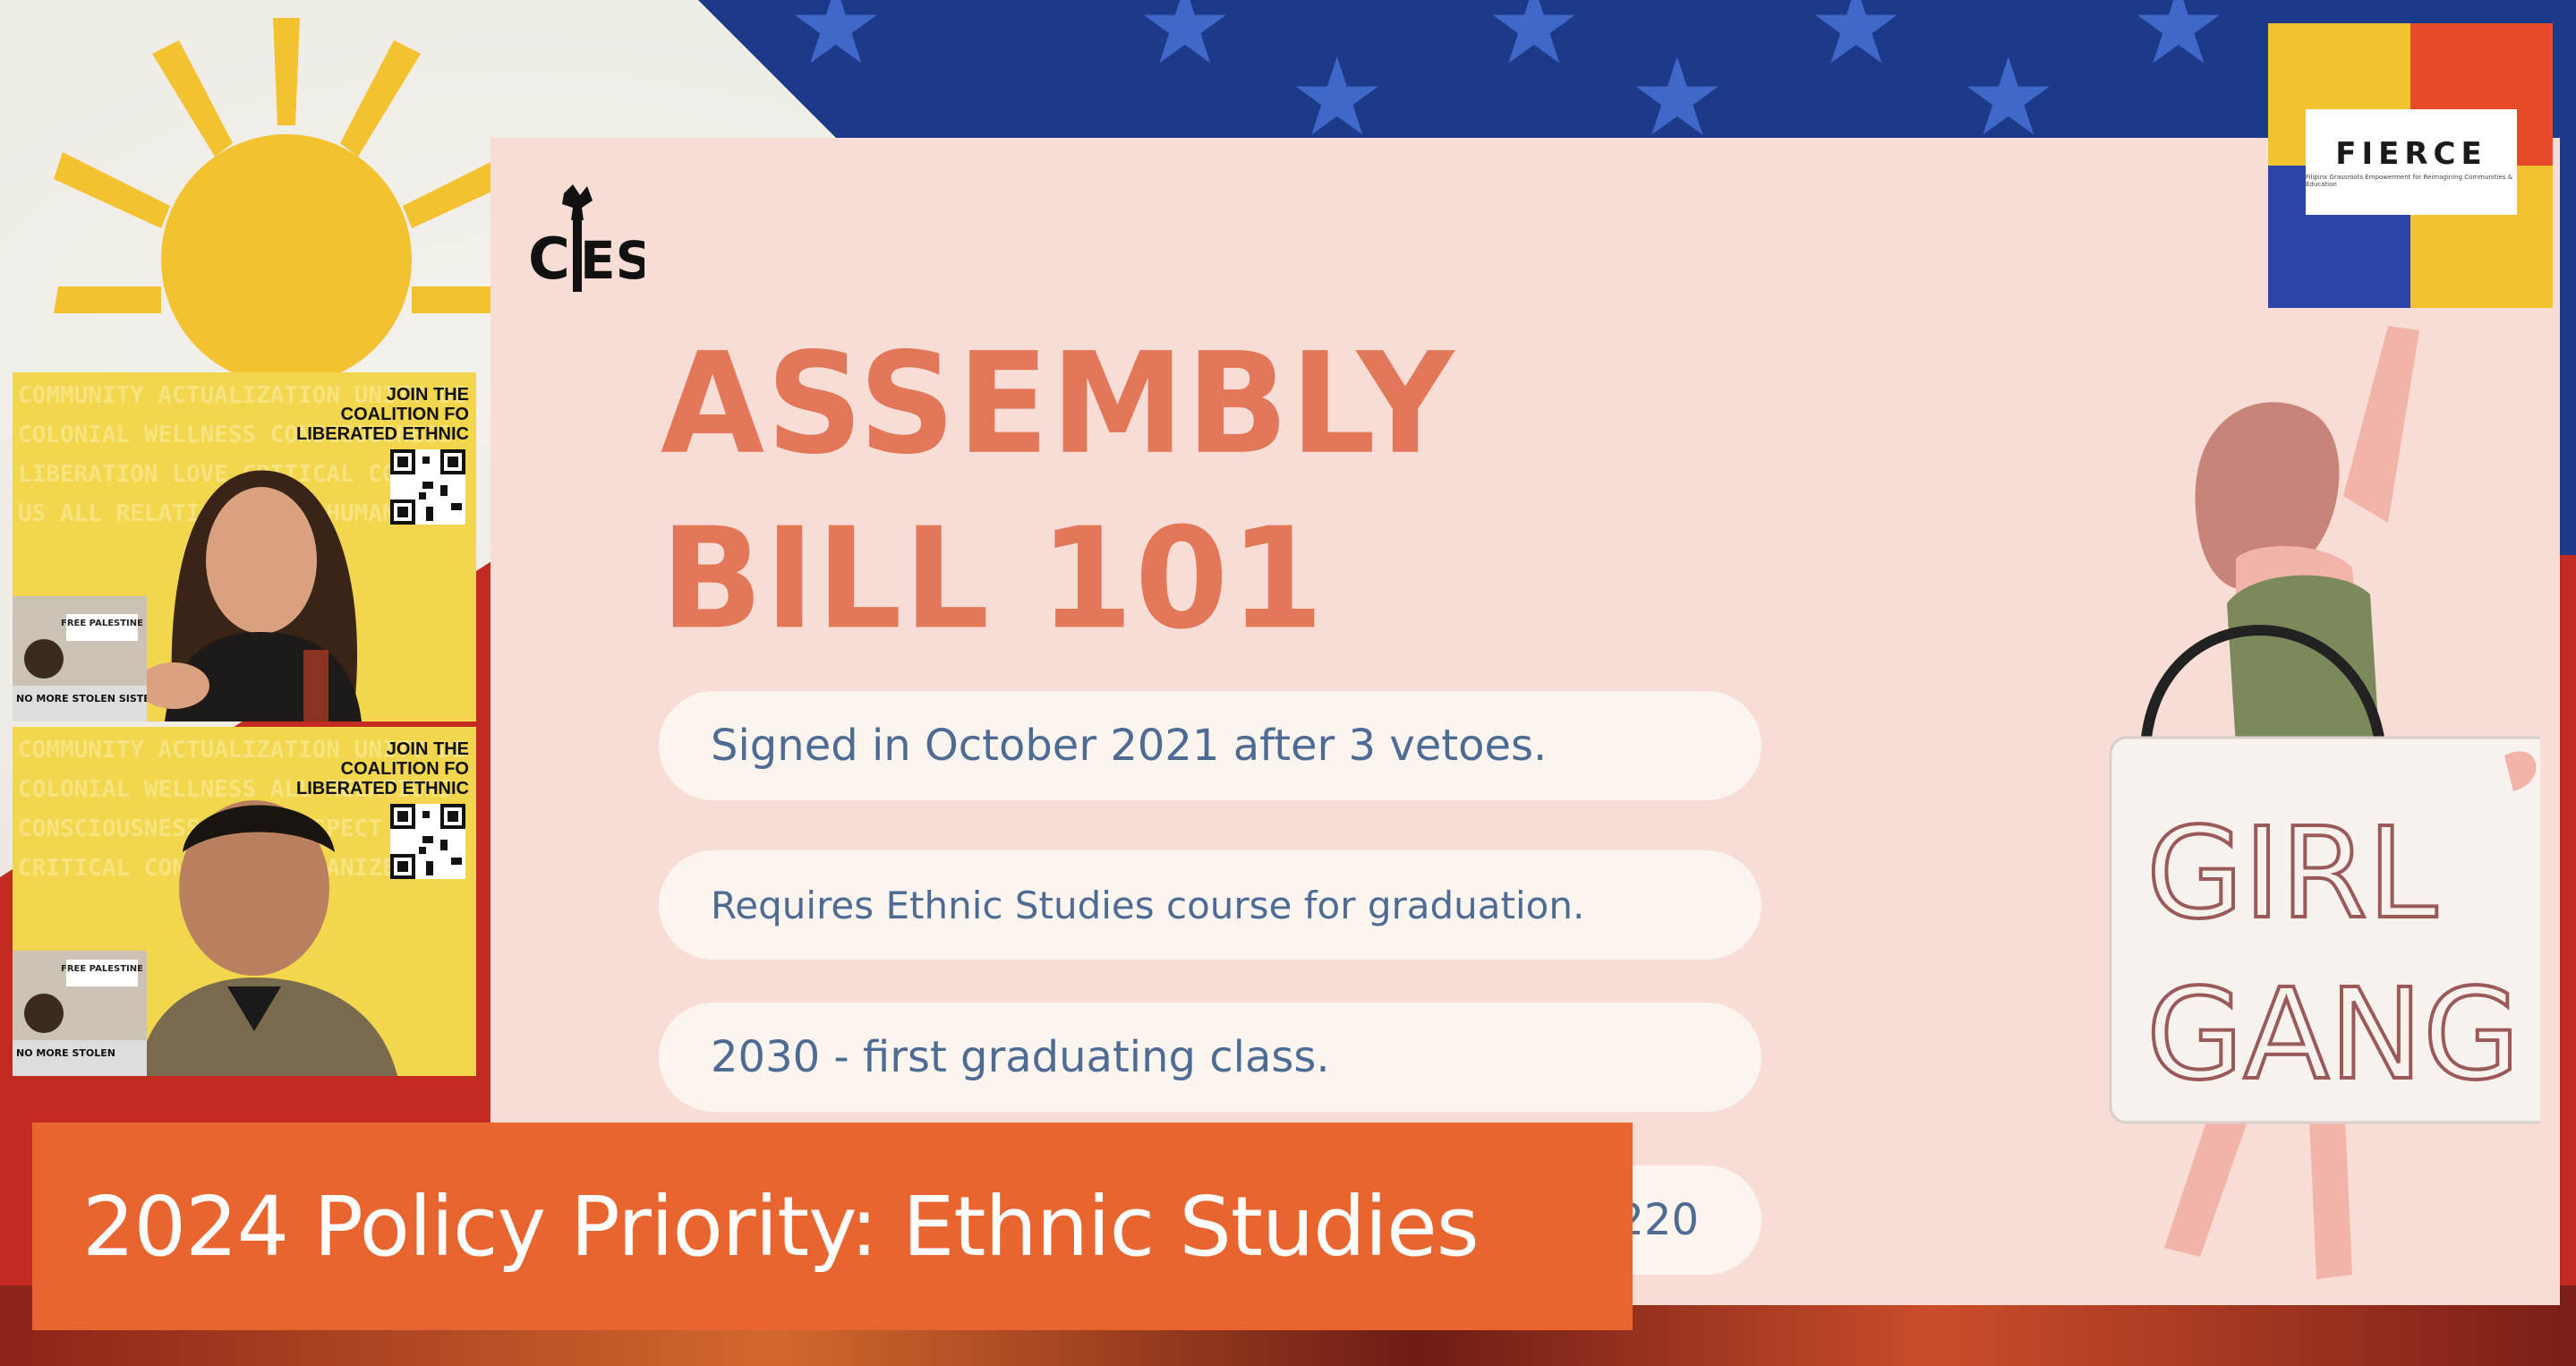 The width and height of the screenshot is (2576, 1366). I want to click on sun-icon, so click(286, 201).